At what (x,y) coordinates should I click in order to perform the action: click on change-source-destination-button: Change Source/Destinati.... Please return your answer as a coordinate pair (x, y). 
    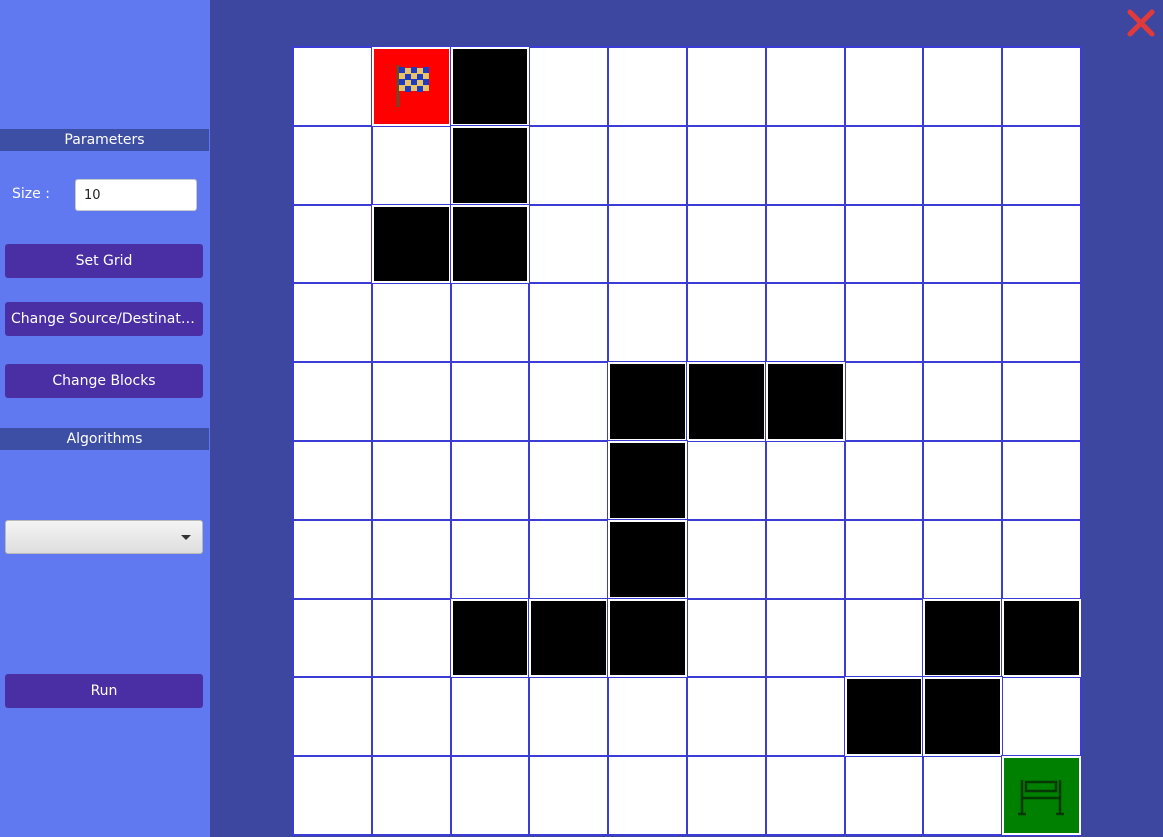
    Looking at the image, I should click on (104, 319).